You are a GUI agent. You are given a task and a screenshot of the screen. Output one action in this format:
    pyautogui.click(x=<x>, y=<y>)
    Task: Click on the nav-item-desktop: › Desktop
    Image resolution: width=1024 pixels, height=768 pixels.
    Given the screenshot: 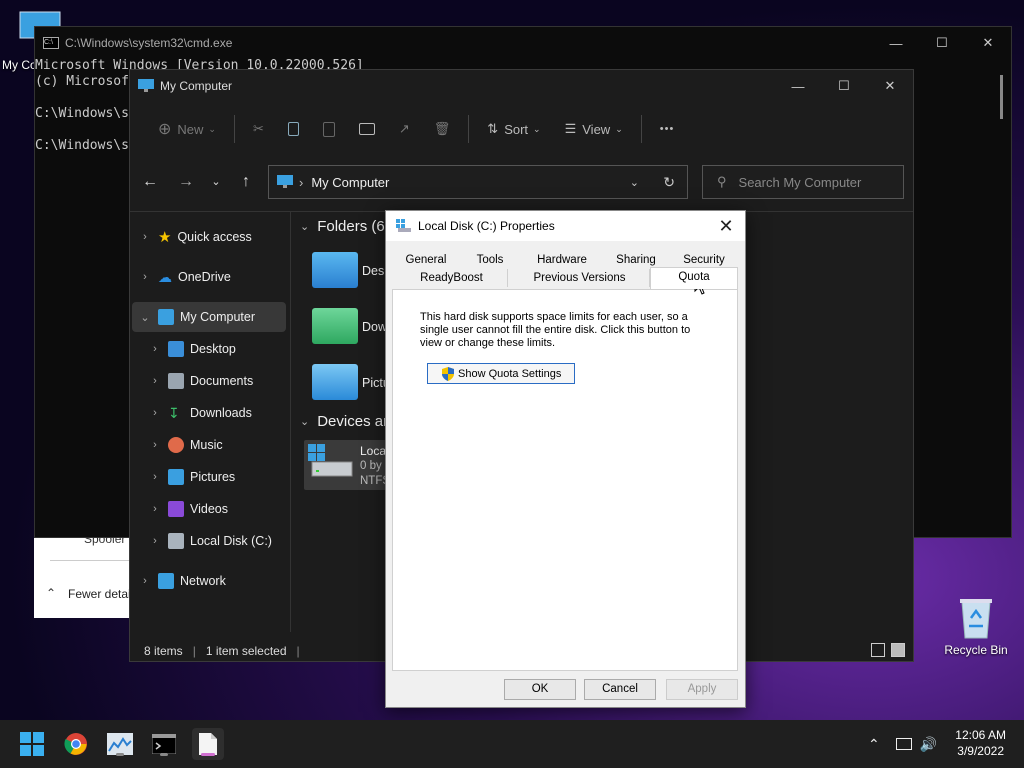 What is the action you would take?
    pyautogui.click(x=215, y=349)
    